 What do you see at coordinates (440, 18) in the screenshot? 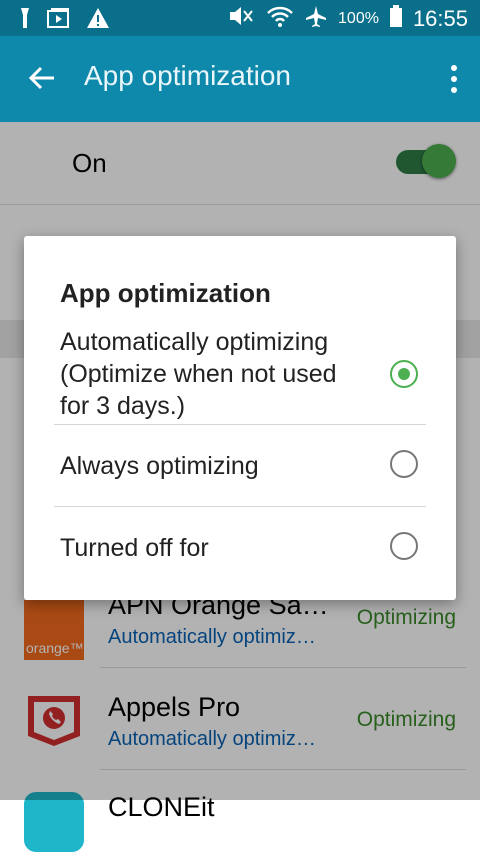
I see `clock: 16:55` at bounding box center [440, 18].